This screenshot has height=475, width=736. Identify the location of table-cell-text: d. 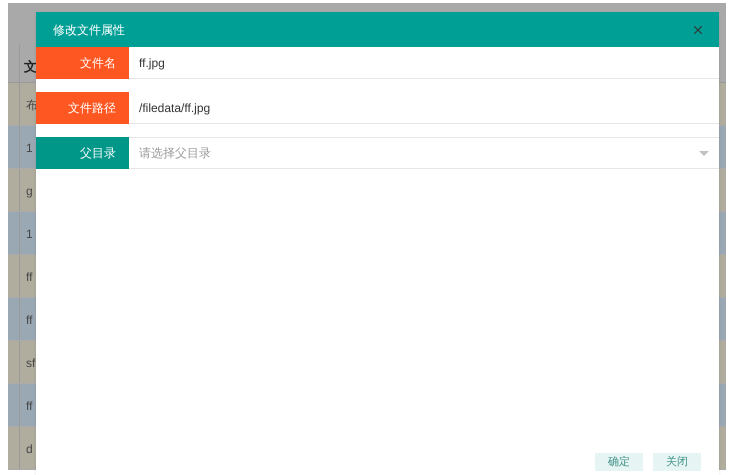
(29, 449).